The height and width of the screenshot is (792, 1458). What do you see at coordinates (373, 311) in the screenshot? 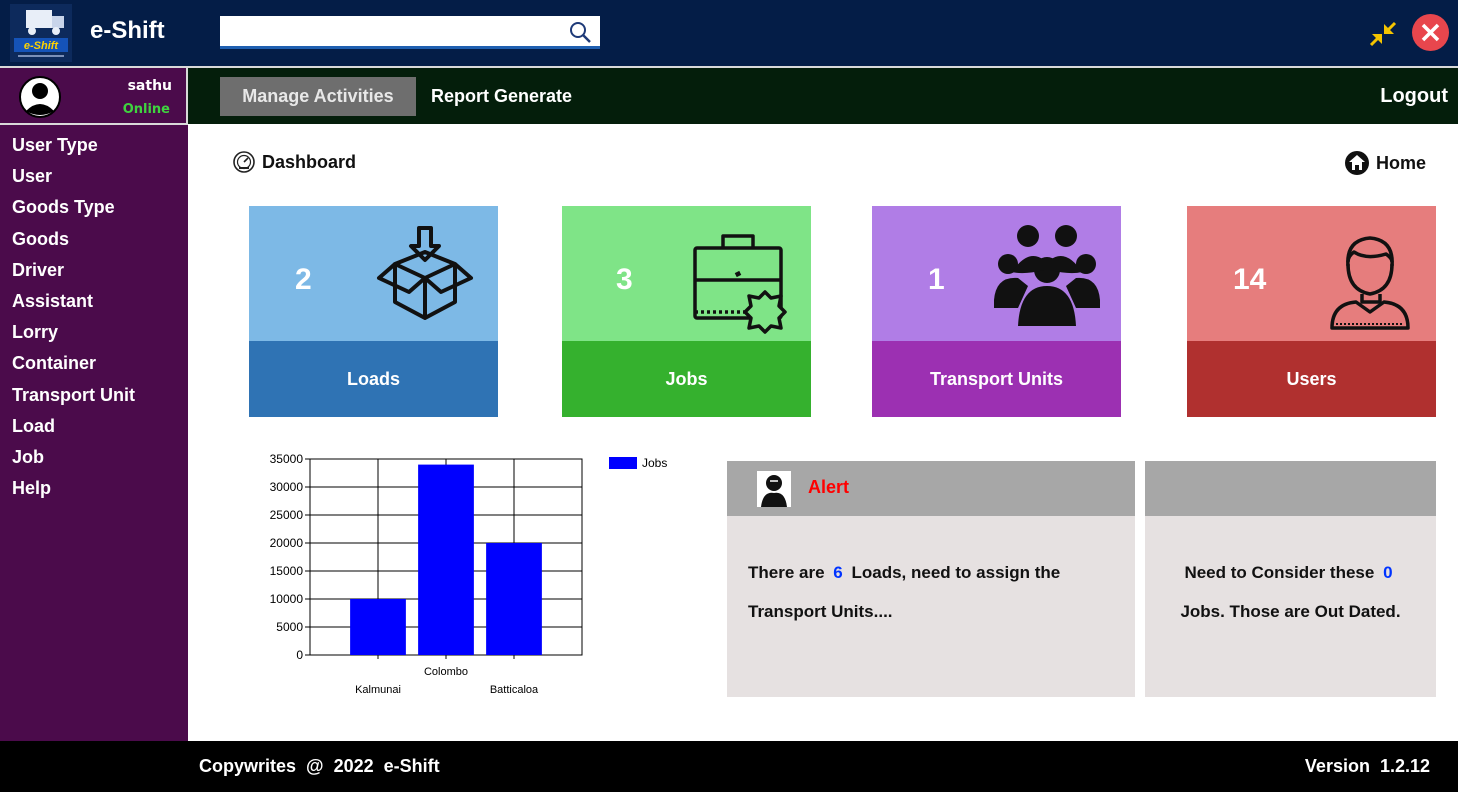
I see `loads-card: 2 Loads` at bounding box center [373, 311].